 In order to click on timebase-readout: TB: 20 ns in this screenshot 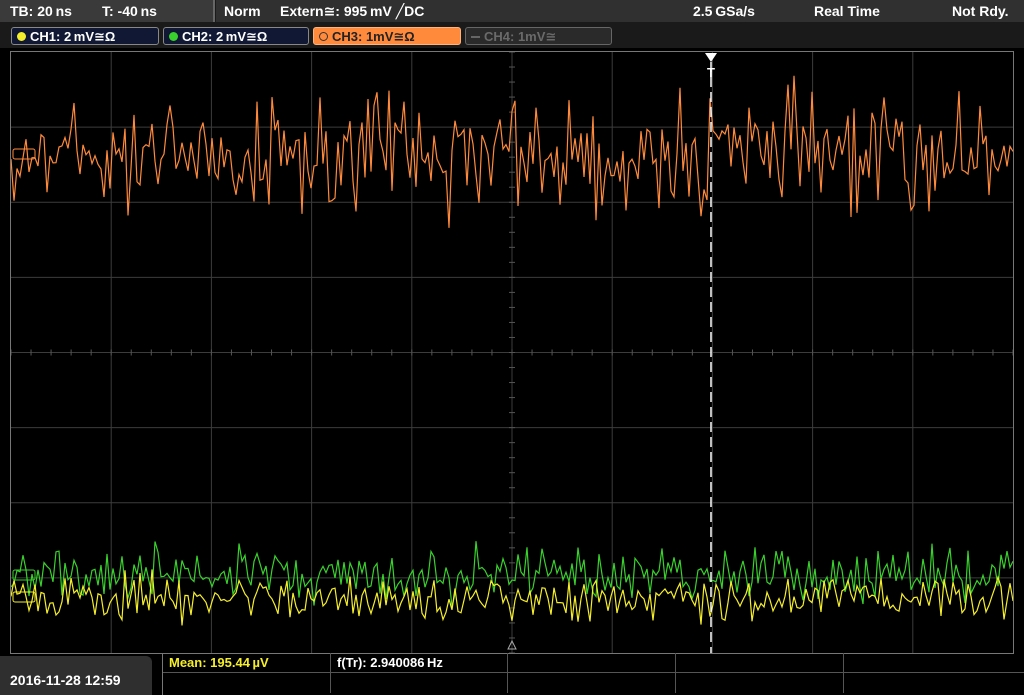, I will do `click(41, 11)`.